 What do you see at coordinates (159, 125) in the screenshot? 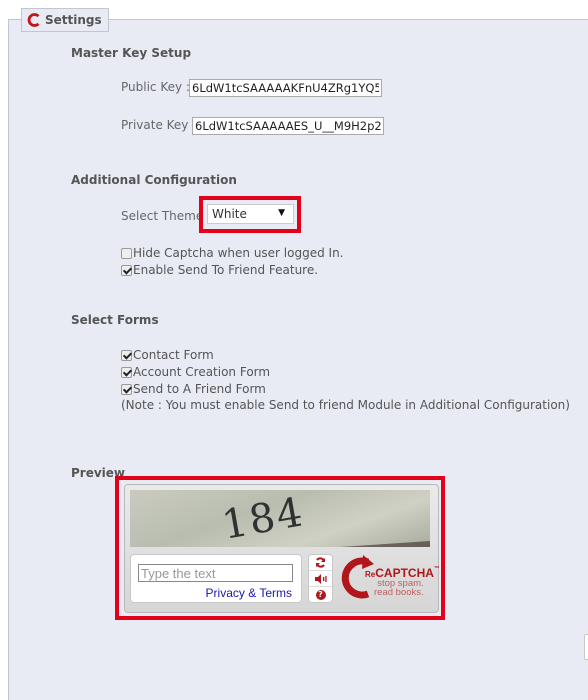
I see `private-key-label: Private Key :` at bounding box center [159, 125].